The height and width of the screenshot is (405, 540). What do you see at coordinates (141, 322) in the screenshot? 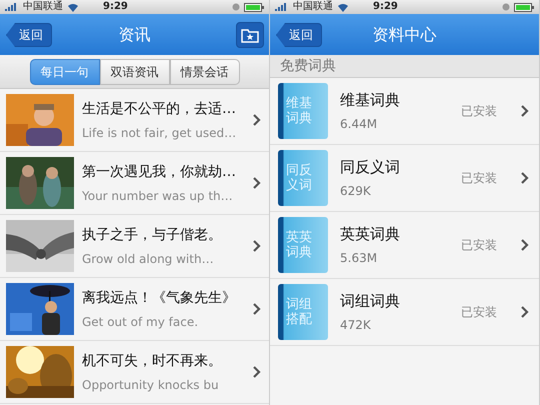
I see `article-subtitle: Get out of my face.` at bounding box center [141, 322].